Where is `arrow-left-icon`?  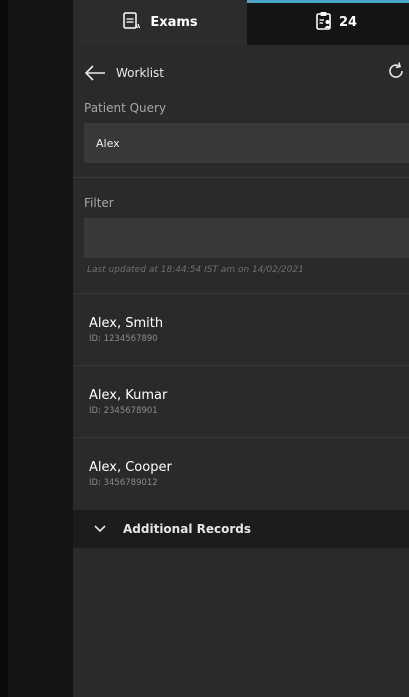 arrow-left-icon is located at coordinates (95, 73).